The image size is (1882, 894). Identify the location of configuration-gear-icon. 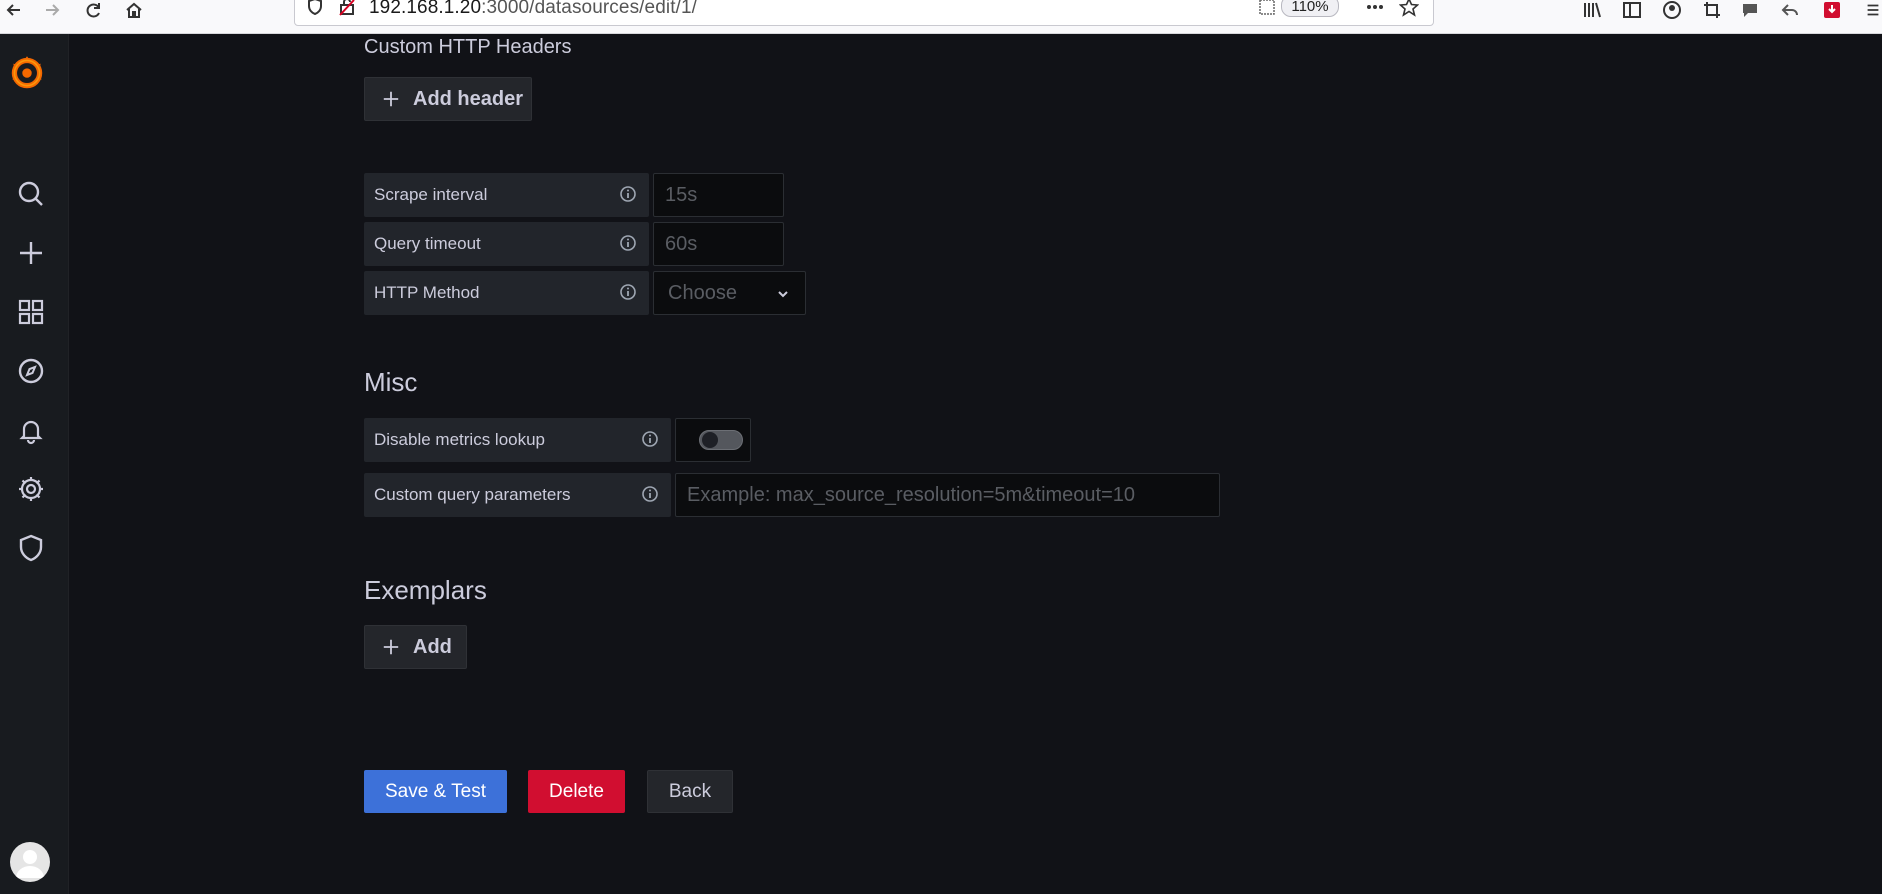
(31, 489).